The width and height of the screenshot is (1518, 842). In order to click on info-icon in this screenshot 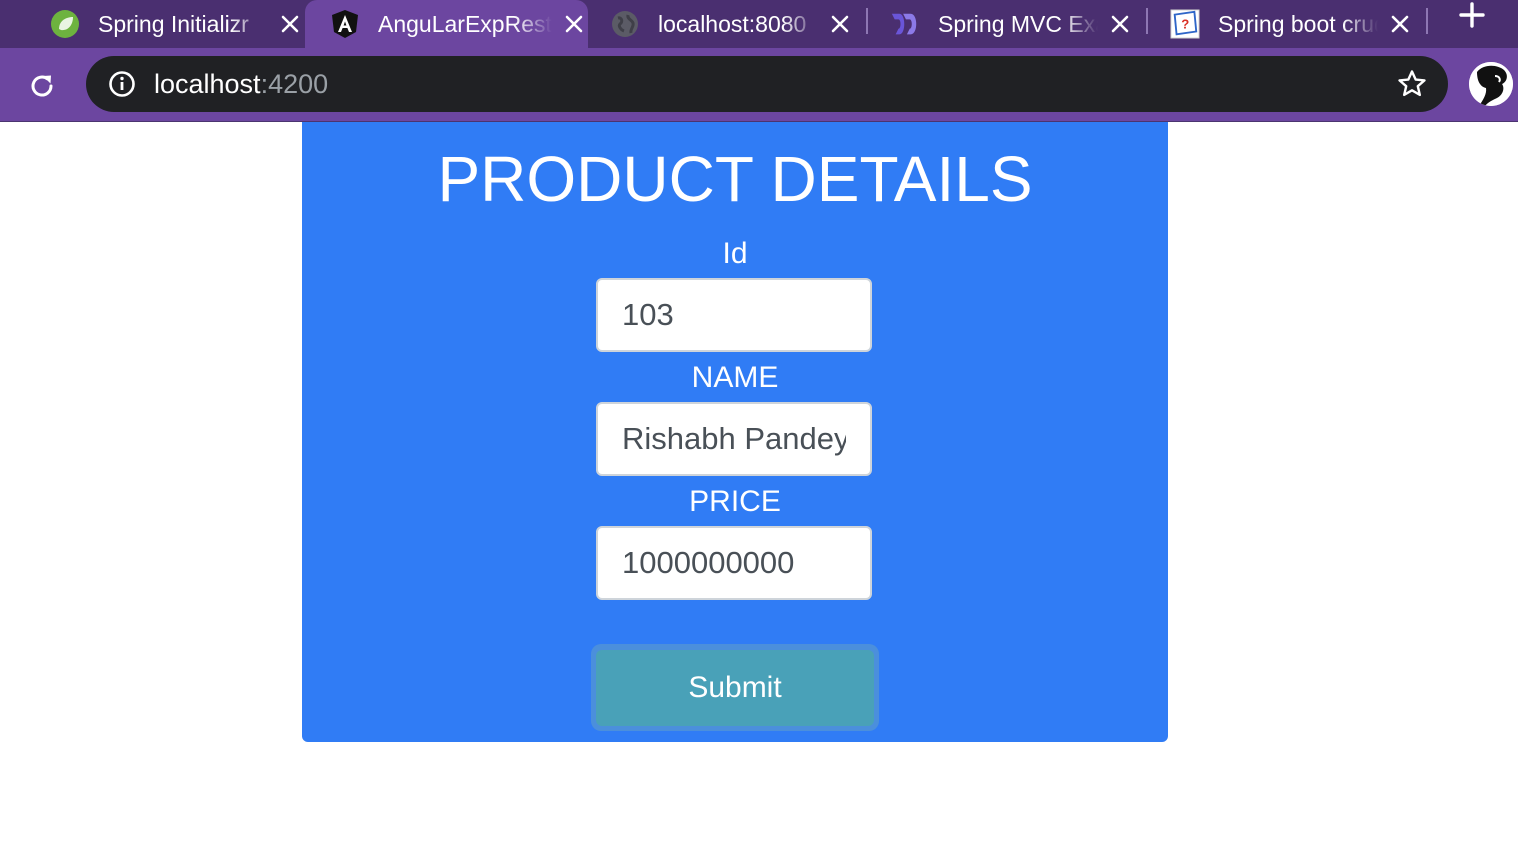, I will do `click(122, 84)`.